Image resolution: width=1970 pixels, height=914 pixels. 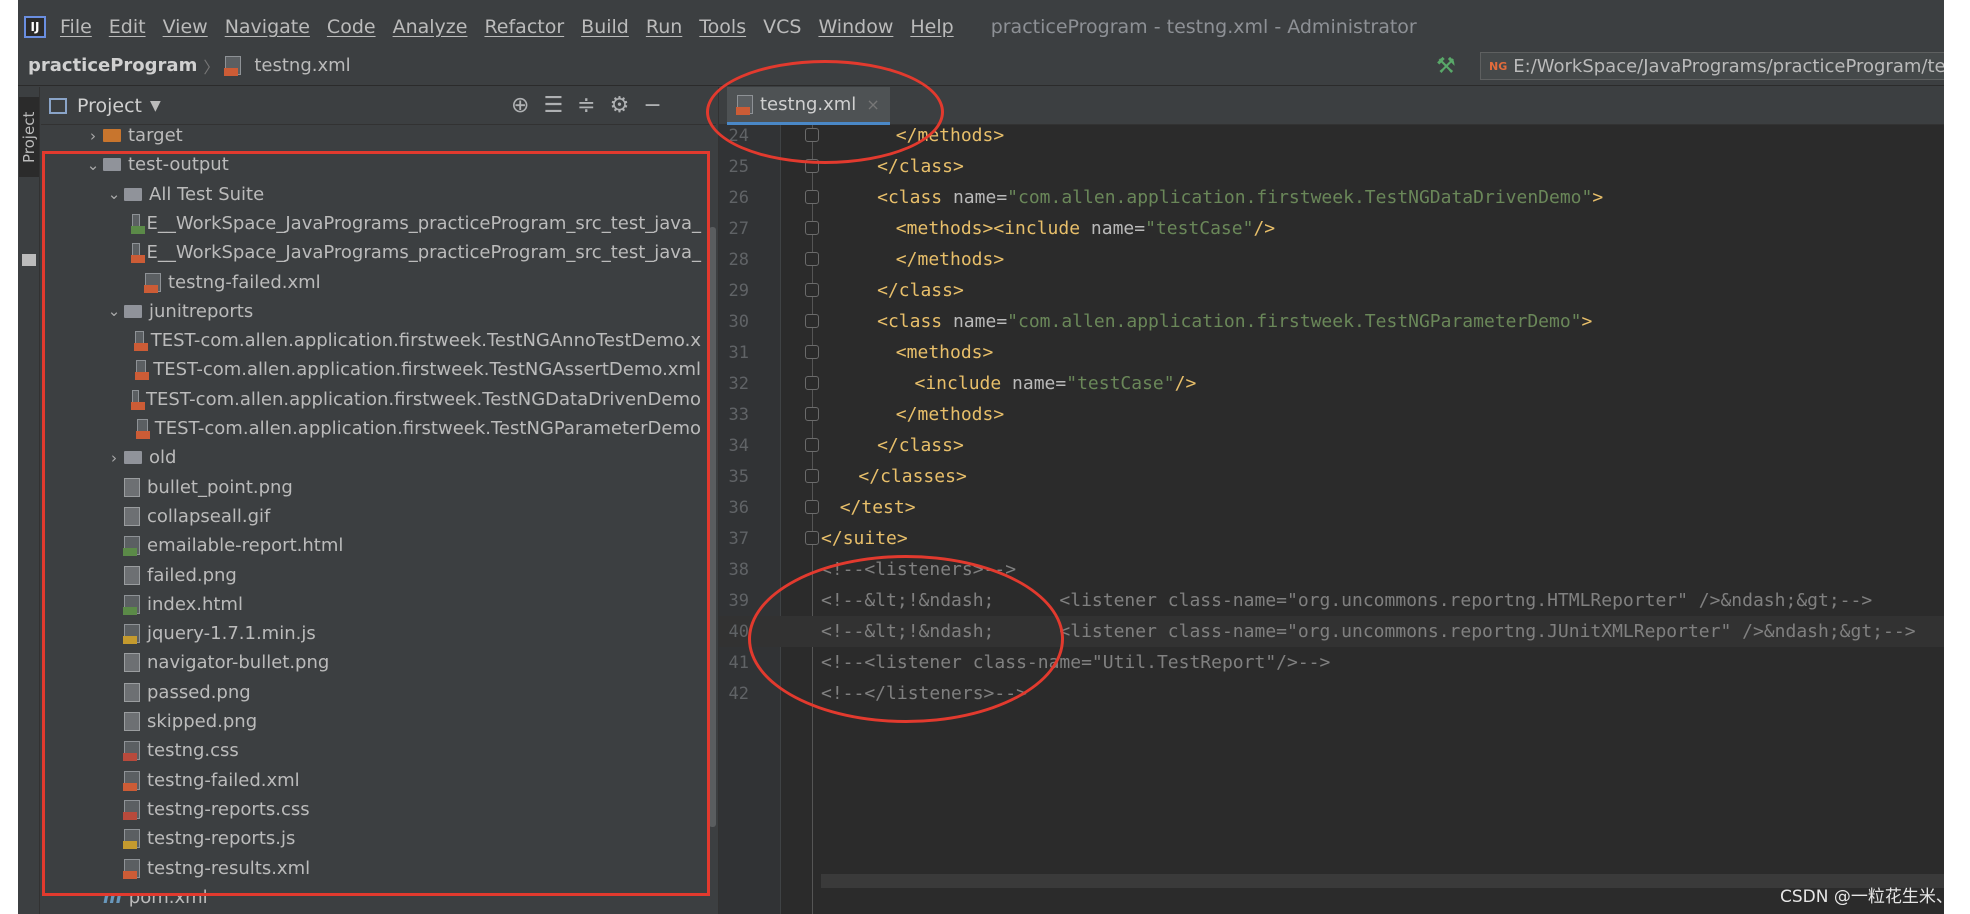 What do you see at coordinates (1331, 166) in the screenshot?
I see `code-line: 25 </class>` at bounding box center [1331, 166].